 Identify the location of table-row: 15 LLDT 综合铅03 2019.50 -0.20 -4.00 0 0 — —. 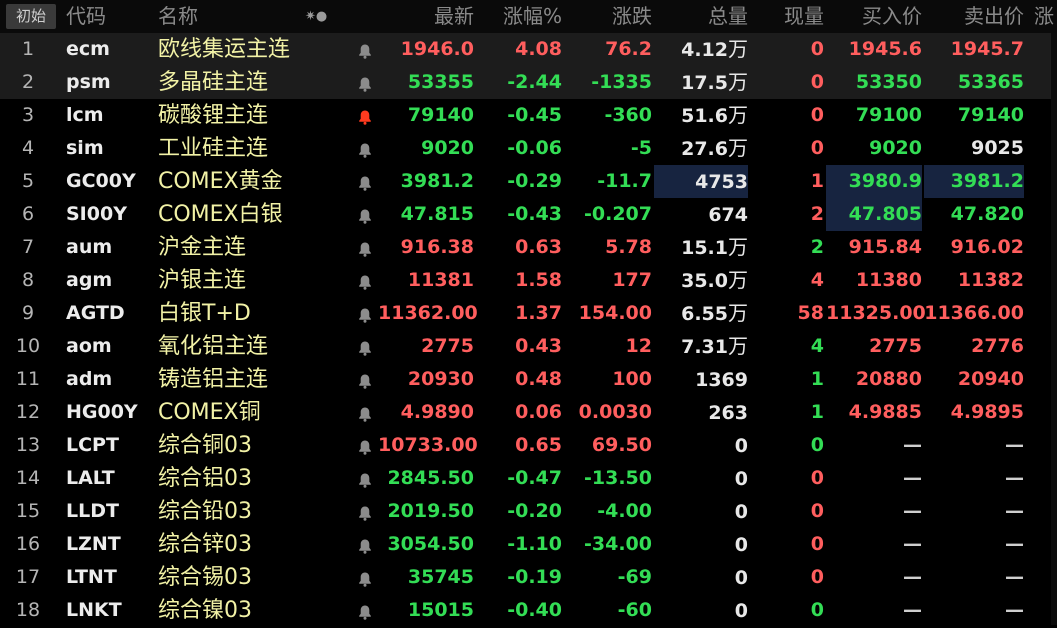
(528, 511).